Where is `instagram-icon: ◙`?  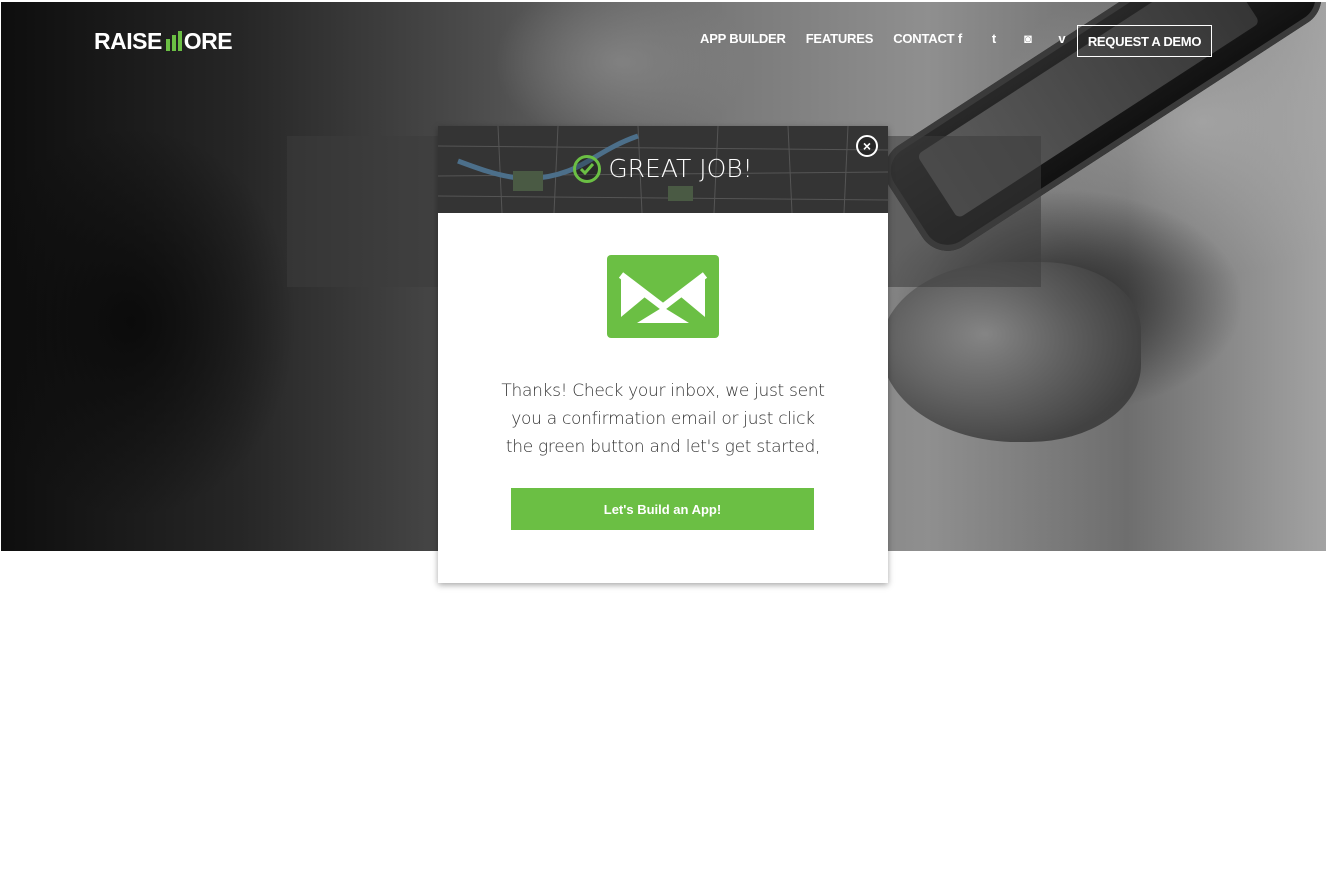 instagram-icon: ◙ is located at coordinates (1028, 38).